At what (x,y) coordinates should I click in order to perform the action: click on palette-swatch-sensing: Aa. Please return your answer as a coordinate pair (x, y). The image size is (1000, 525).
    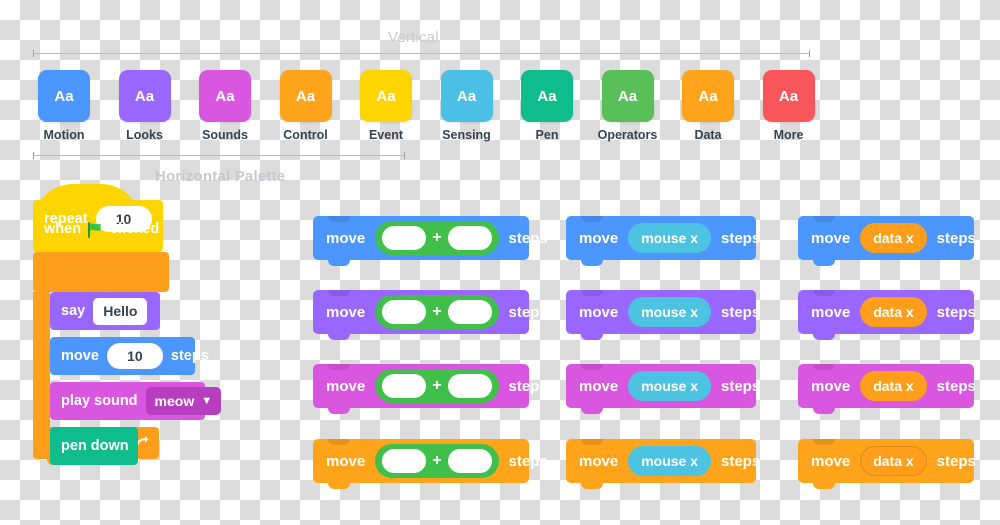
    Looking at the image, I should click on (466, 96).